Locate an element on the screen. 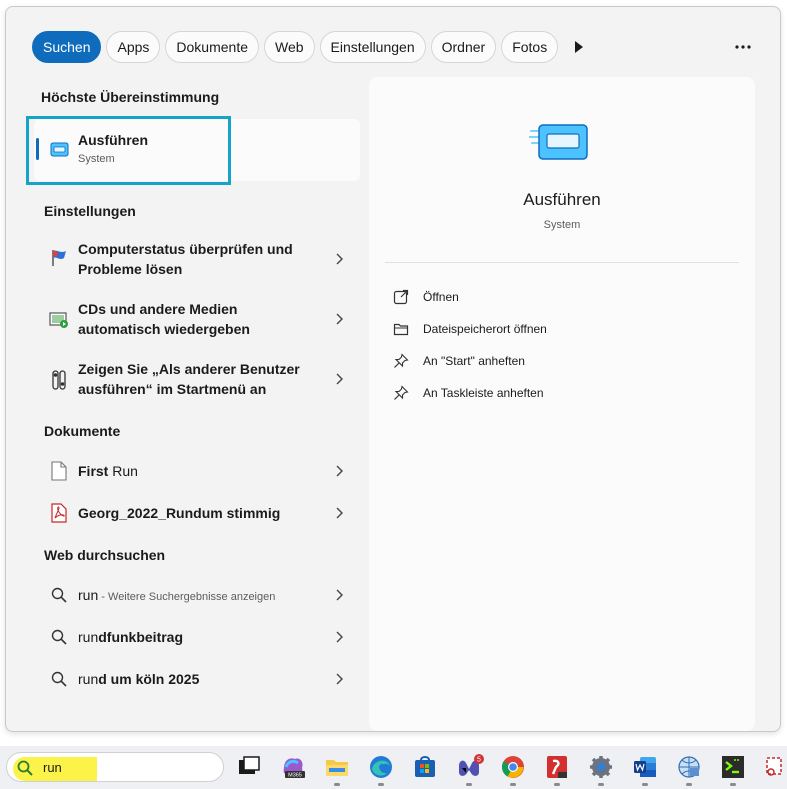 This screenshot has width=787, height=789. store-icon is located at coordinates (425, 767).